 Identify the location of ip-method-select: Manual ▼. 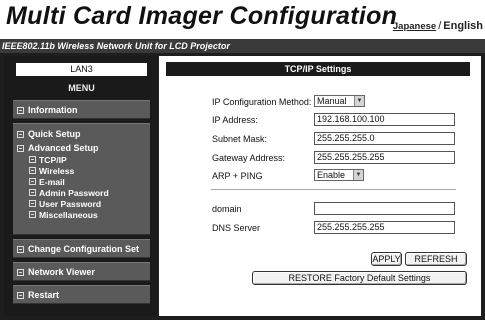
(339, 101).